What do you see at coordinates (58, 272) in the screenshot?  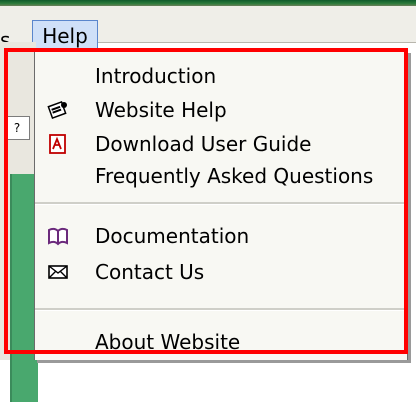 I see `envelope-icon` at bounding box center [58, 272].